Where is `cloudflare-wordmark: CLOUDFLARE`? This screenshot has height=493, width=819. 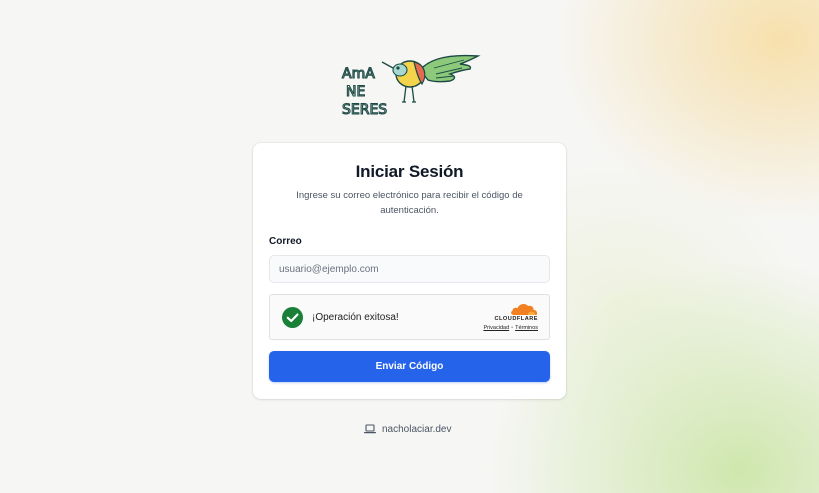
cloudflare-wordmark: CLOUDFLARE is located at coordinates (516, 319).